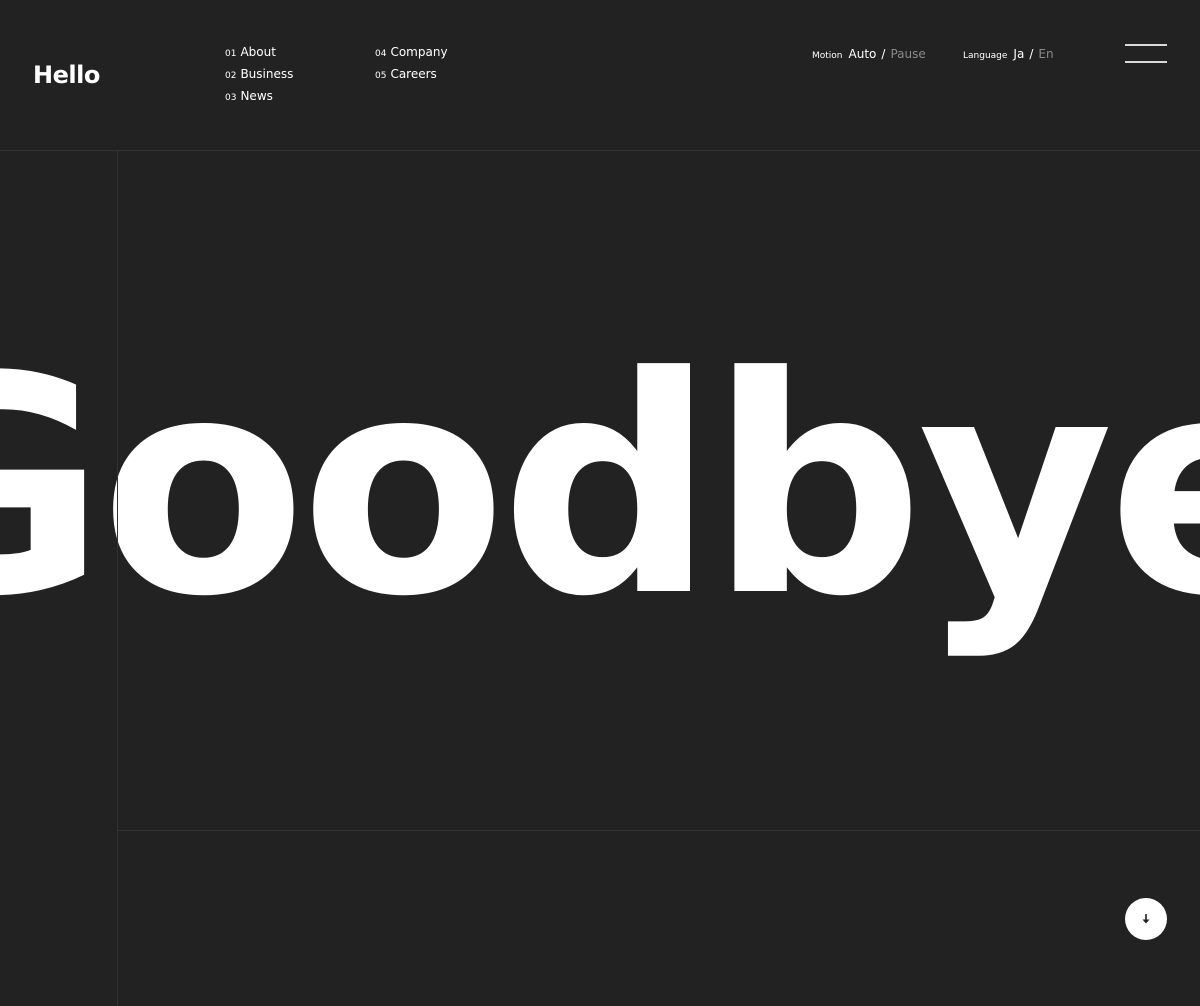 The height and width of the screenshot is (1006, 1200). I want to click on hamburger-icon, so click(1146, 45).